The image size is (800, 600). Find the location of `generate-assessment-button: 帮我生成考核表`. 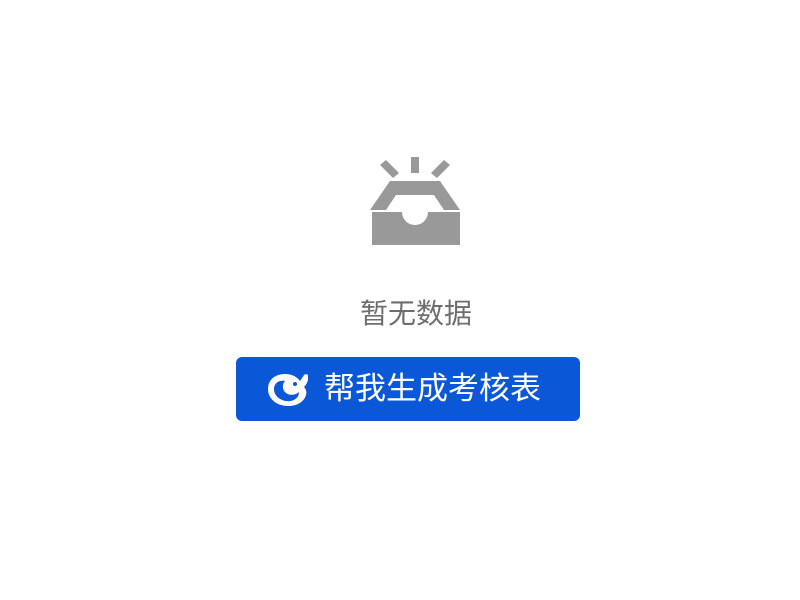

generate-assessment-button: 帮我生成考核表 is located at coordinates (408, 389).